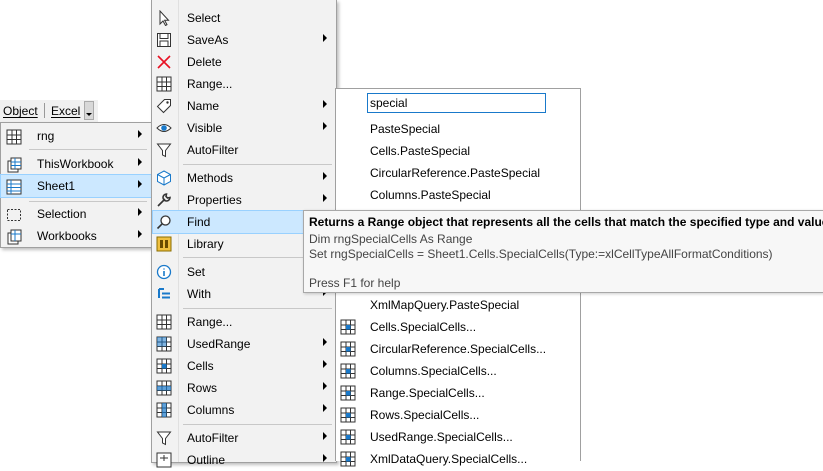 This screenshot has height=471, width=823. What do you see at coordinates (49, 111) in the screenshot?
I see `toolbar: Object Excel` at bounding box center [49, 111].